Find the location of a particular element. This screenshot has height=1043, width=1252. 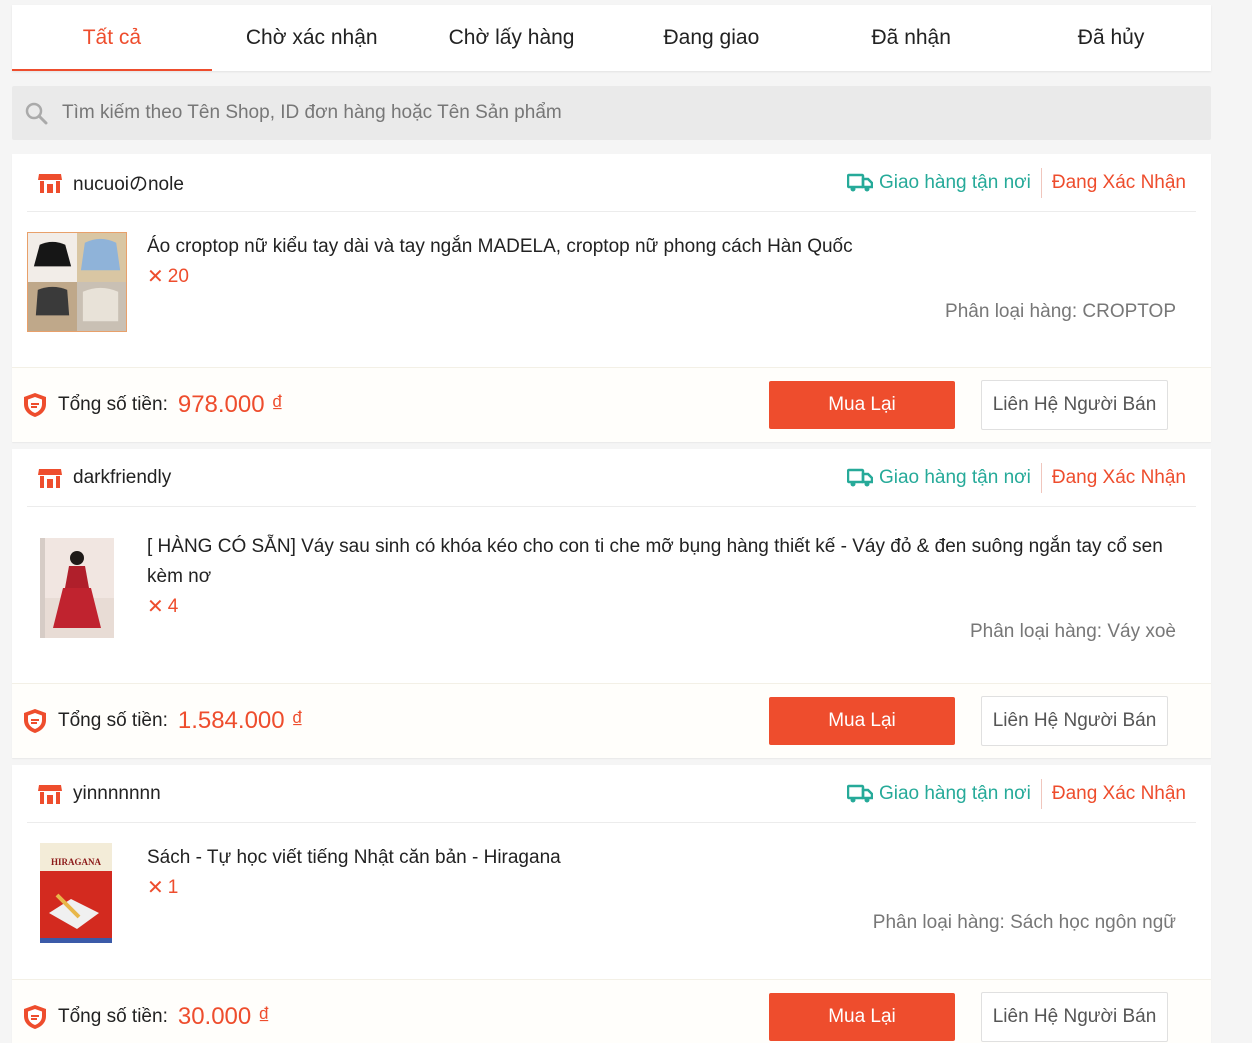

tab-all: Tất cả is located at coordinates (112, 38).